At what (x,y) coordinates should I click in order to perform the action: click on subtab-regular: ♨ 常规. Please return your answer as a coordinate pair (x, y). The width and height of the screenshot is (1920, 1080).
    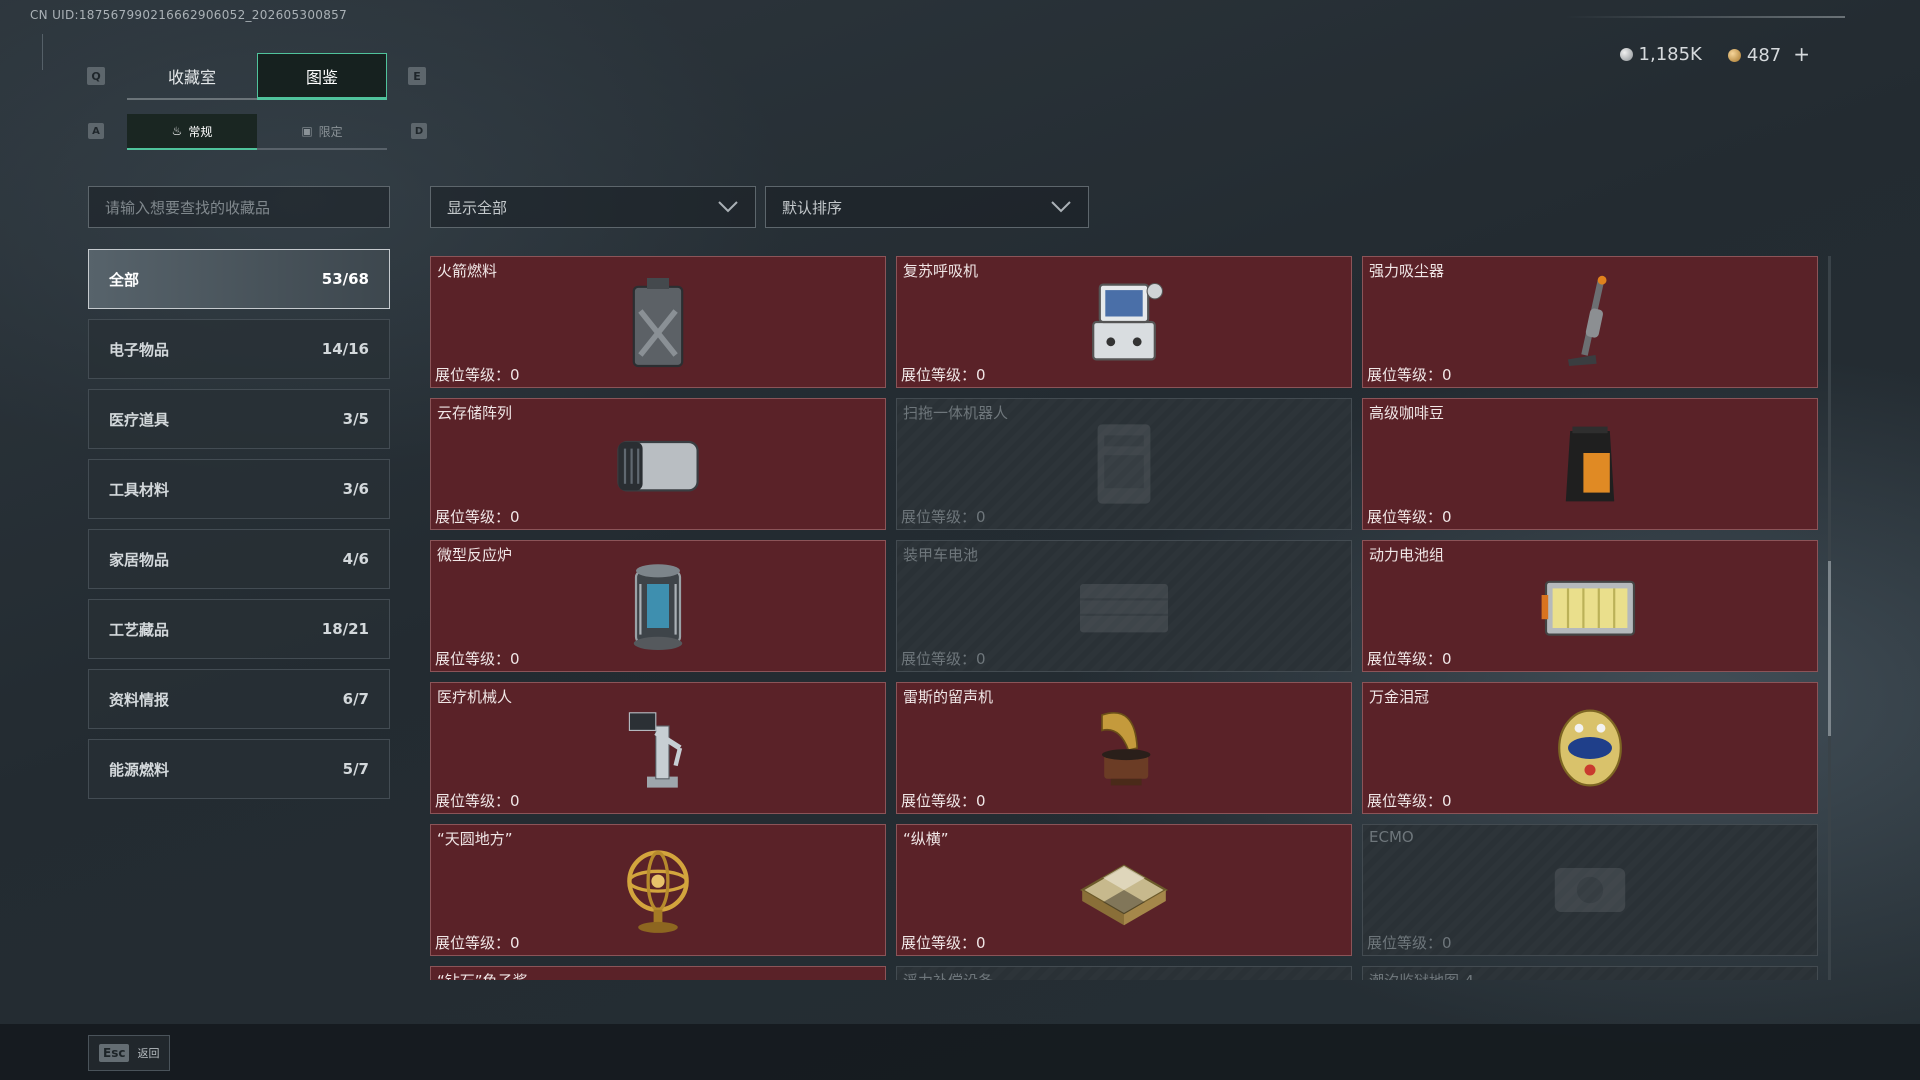
    Looking at the image, I should click on (192, 132).